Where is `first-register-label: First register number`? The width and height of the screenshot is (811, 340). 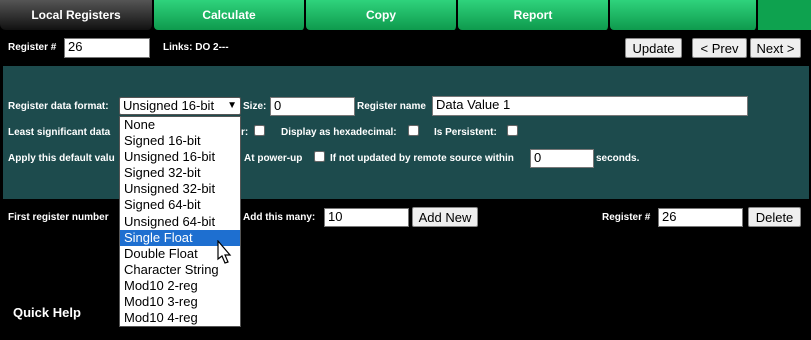
first-register-label: First register number is located at coordinates (58, 217).